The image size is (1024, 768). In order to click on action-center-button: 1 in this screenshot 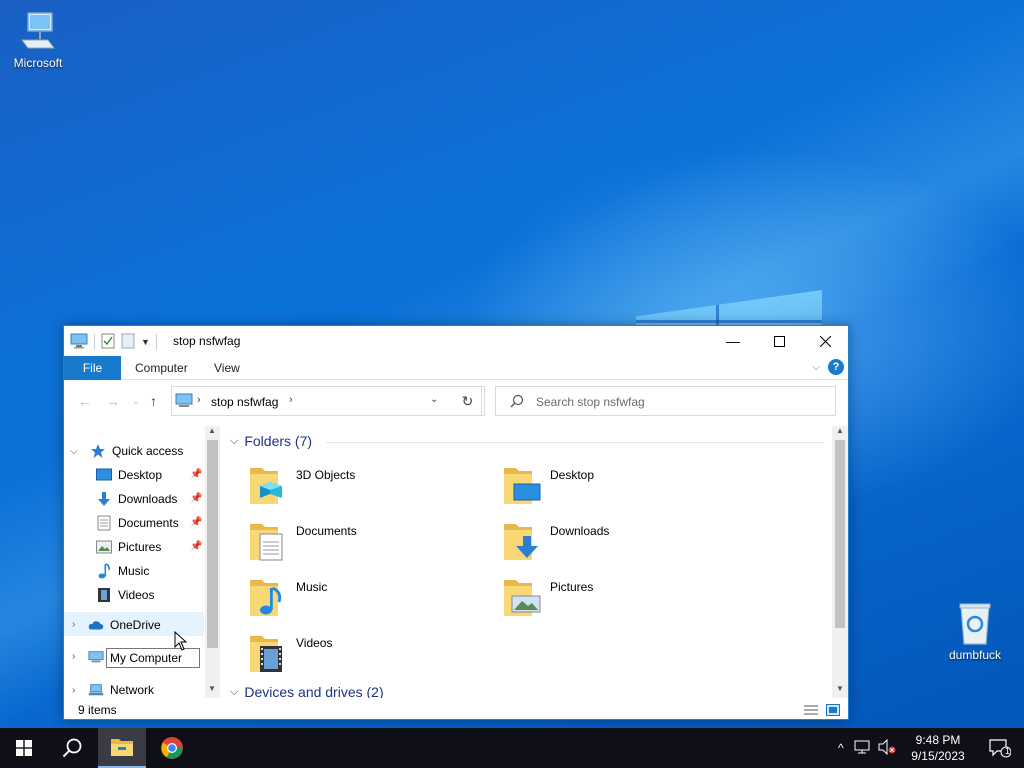, I will do `click(1000, 748)`.